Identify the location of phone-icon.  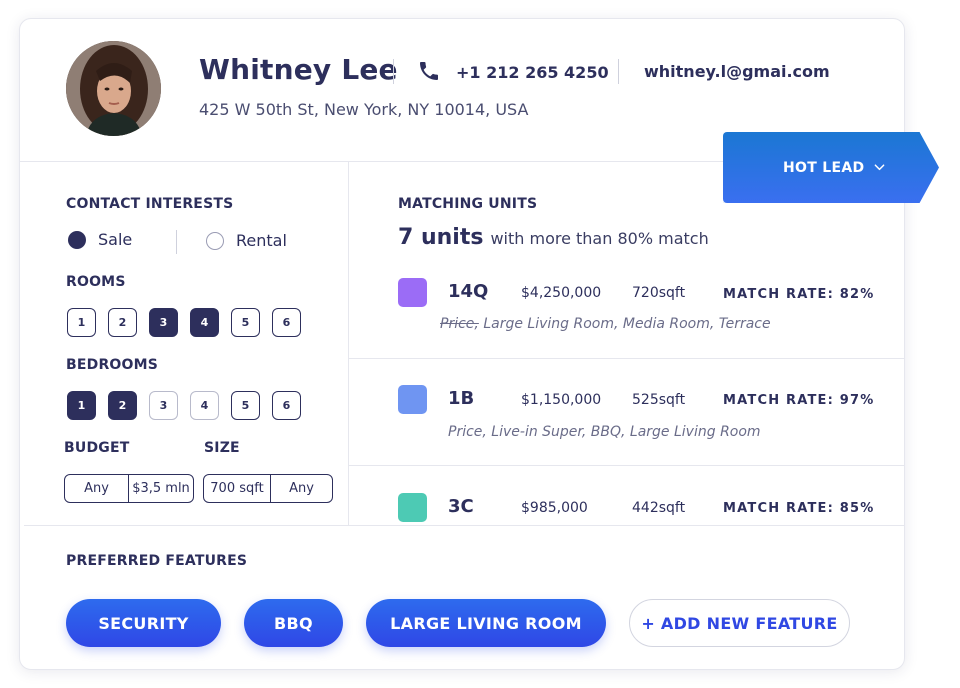
(429, 71).